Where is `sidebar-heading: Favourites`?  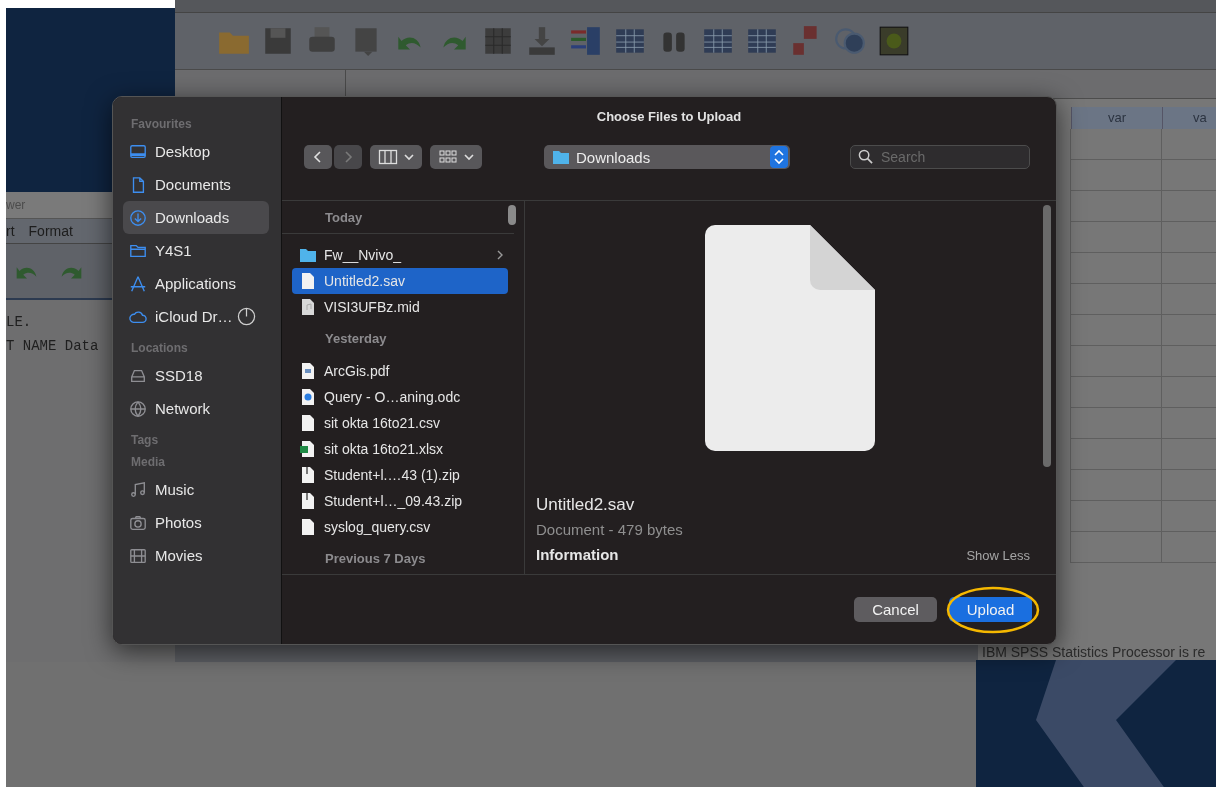
sidebar-heading: Favourites is located at coordinates (161, 124).